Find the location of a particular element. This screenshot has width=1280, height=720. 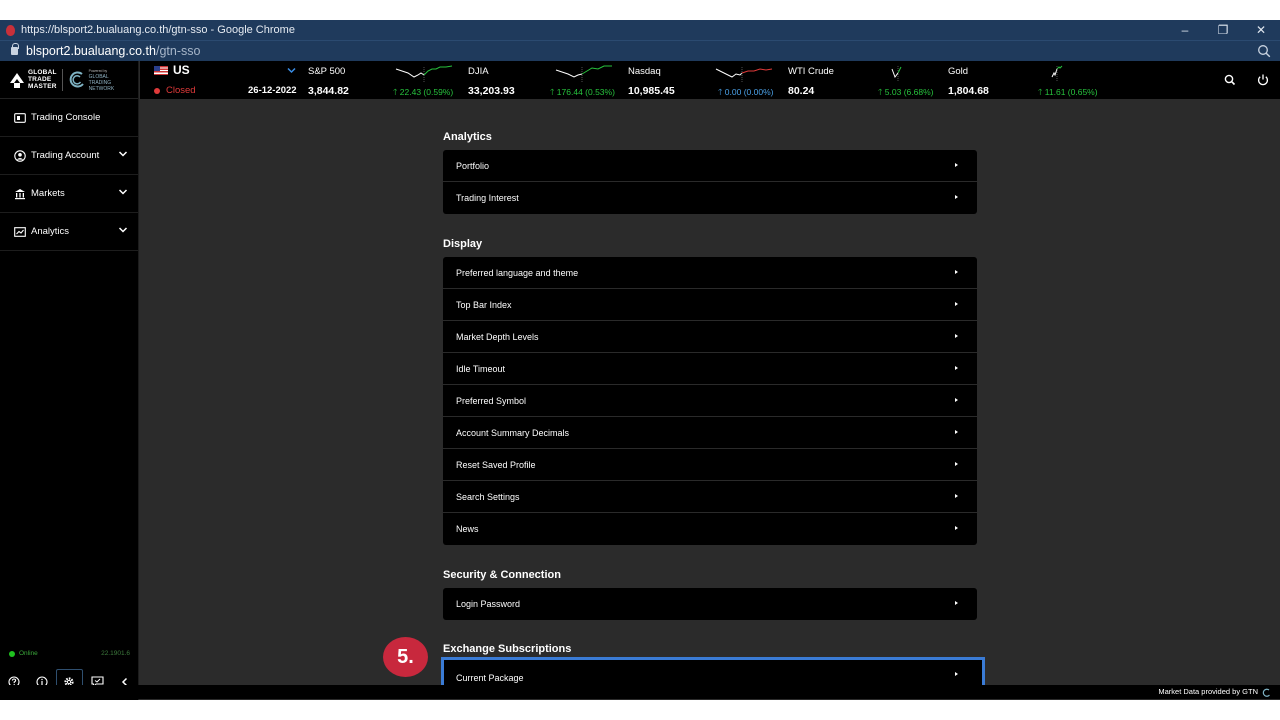

top-actions is located at coordinates (1190, 80).